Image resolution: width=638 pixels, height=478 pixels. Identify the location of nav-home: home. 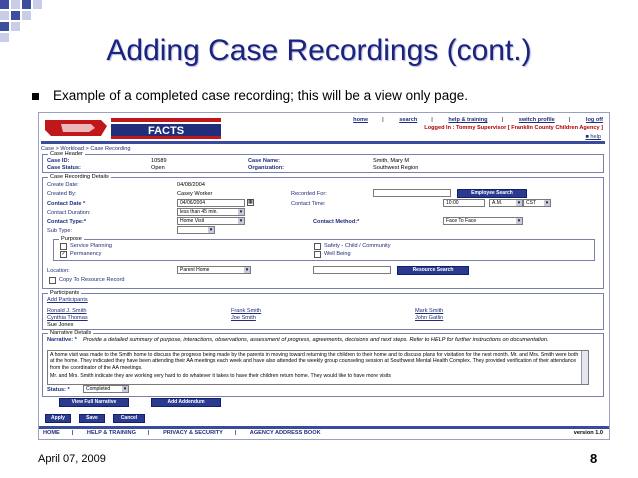
(360, 120).